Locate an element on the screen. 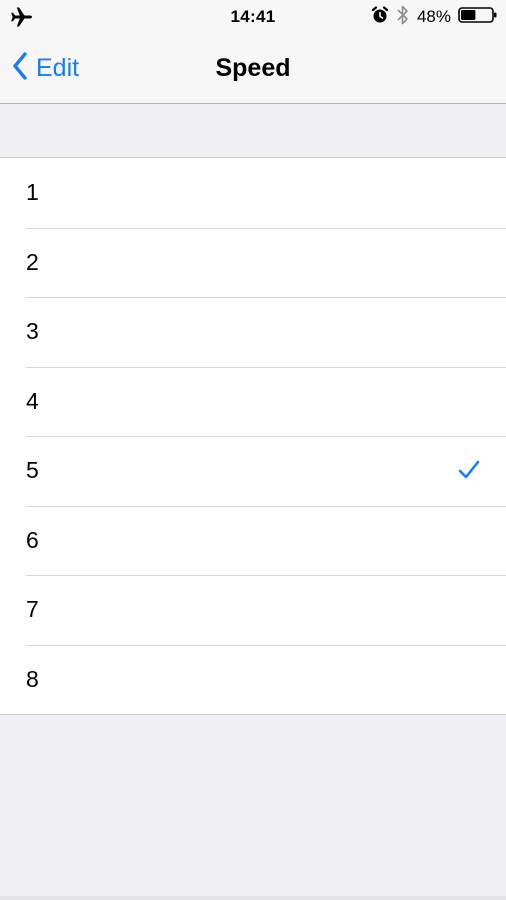 This screenshot has height=900, width=506. checkmark-icon is located at coordinates (469, 470).